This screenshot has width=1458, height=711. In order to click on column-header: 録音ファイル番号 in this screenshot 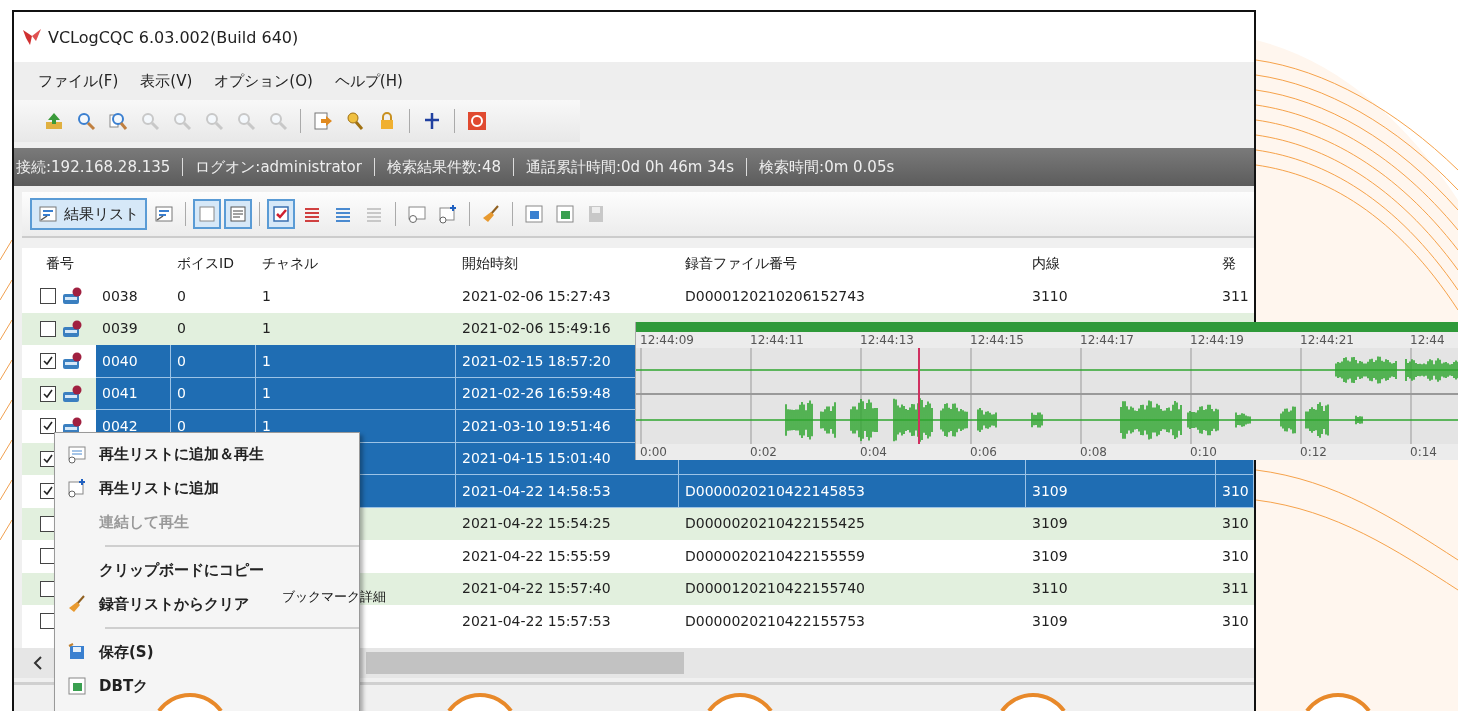, I will do `click(852, 264)`.